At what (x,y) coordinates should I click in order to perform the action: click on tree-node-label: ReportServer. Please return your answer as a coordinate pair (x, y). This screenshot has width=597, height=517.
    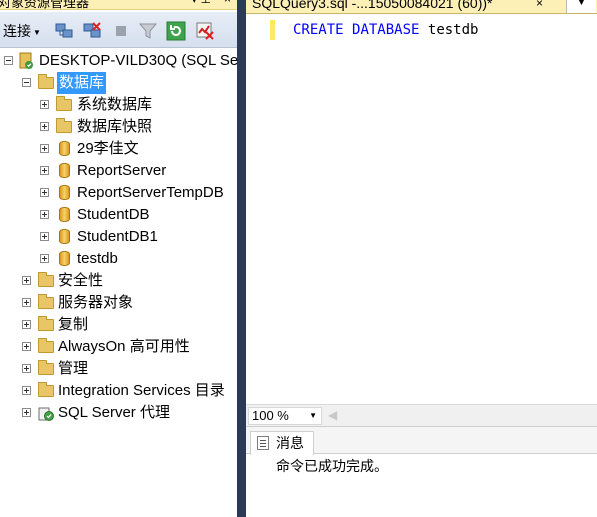
    Looking at the image, I should click on (122, 170).